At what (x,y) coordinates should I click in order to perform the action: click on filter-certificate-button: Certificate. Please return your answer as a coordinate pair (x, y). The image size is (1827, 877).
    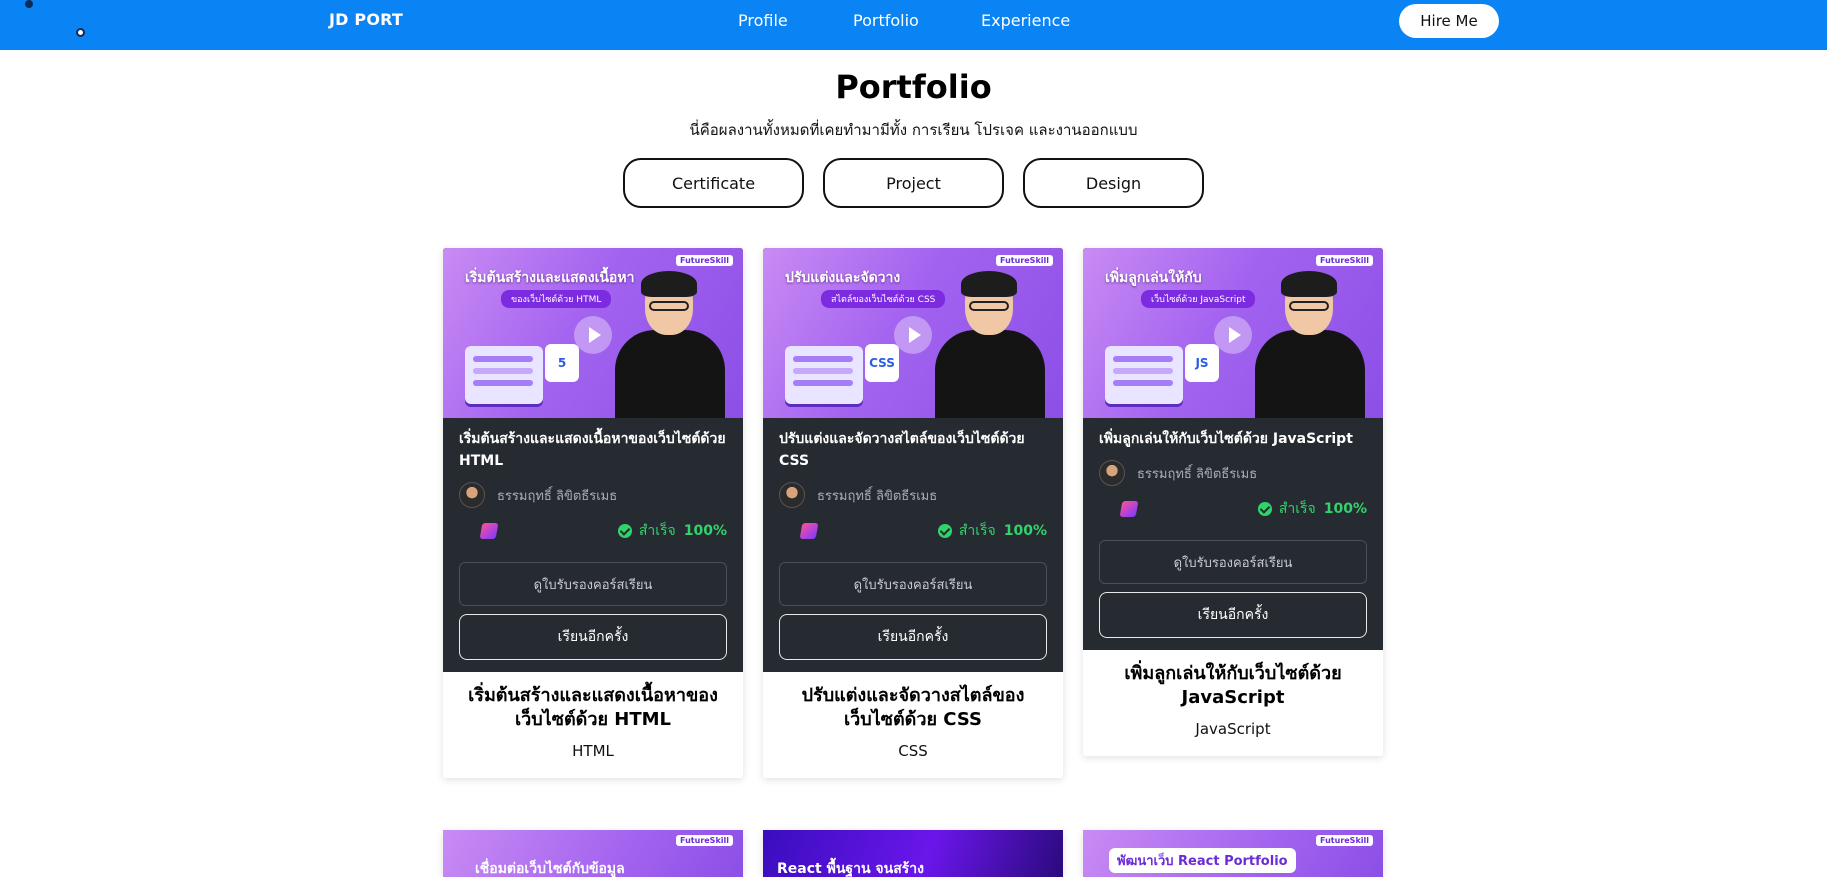
    Looking at the image, I should click on (713, 183).